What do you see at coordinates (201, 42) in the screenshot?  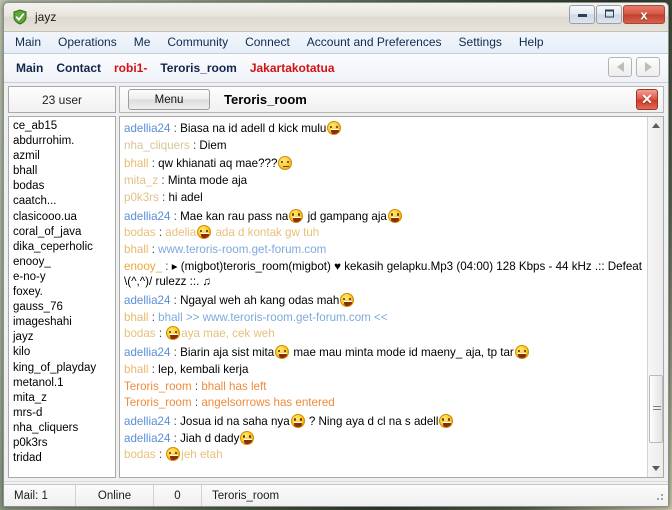 I see `menu-item-community: Community` at bounding box center [201, 42].